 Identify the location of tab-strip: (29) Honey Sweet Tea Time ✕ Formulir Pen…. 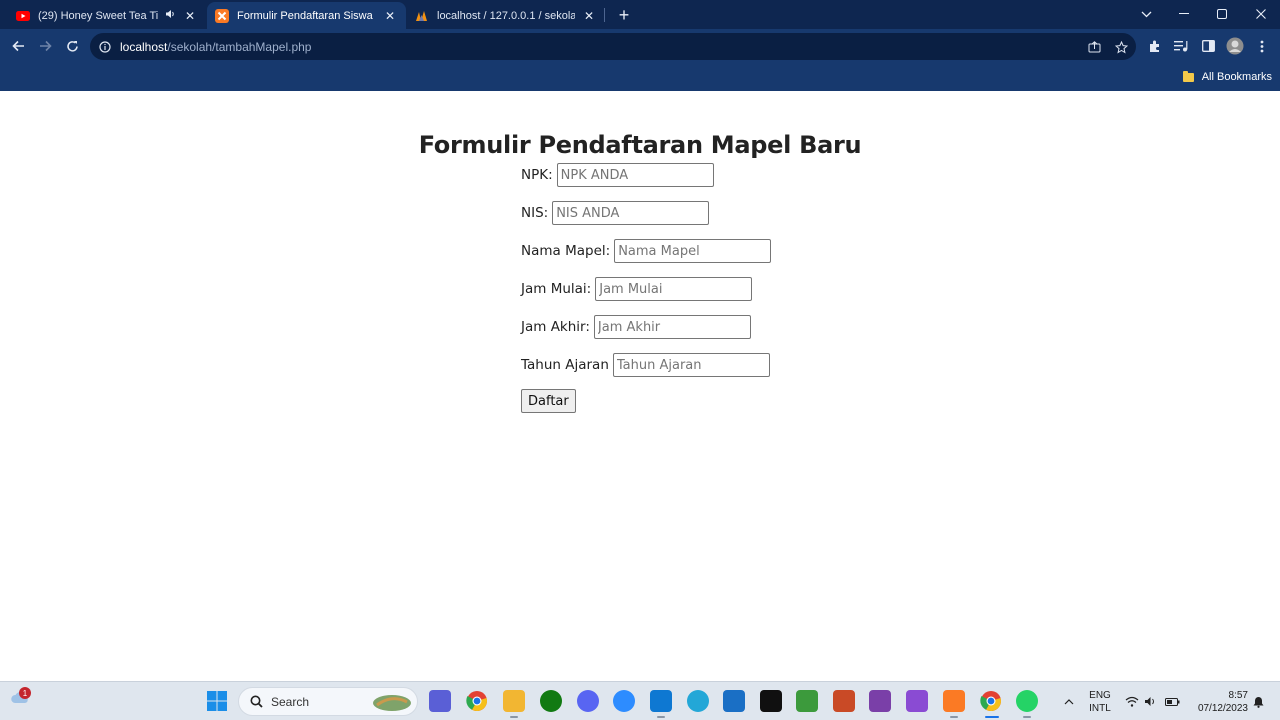
(640, 14).